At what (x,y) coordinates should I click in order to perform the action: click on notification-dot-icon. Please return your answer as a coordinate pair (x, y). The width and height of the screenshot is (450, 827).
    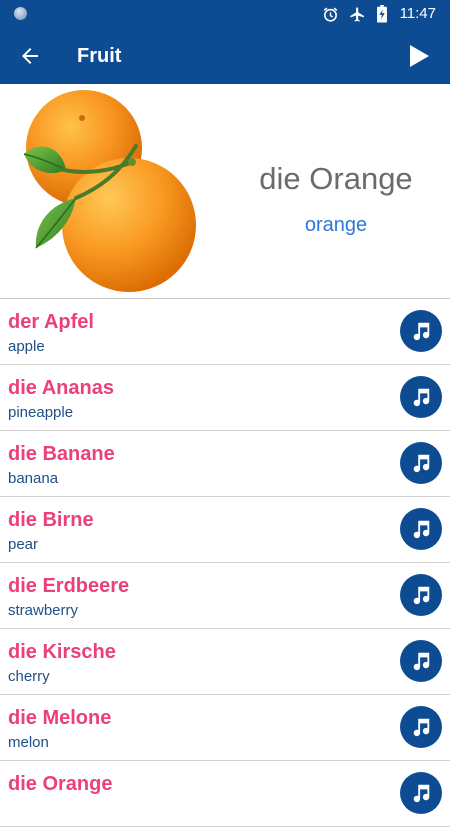
    Looking at the image, I should click on (20, 13).